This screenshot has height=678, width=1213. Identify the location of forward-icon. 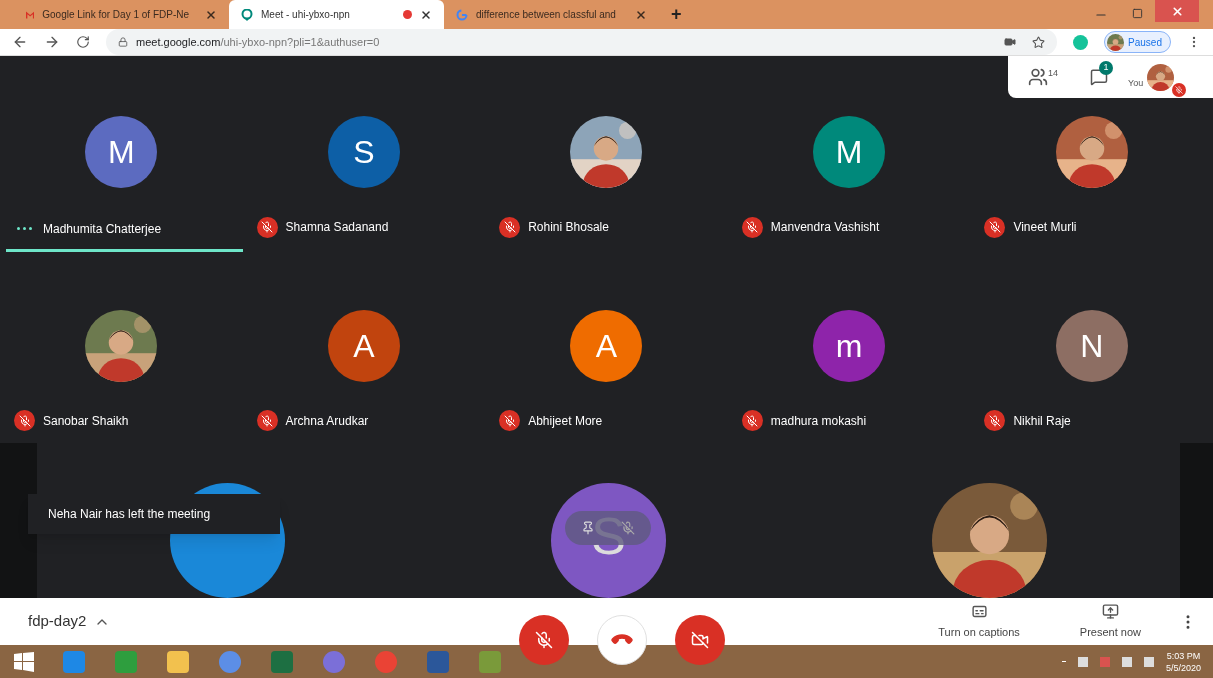
(52, 42).